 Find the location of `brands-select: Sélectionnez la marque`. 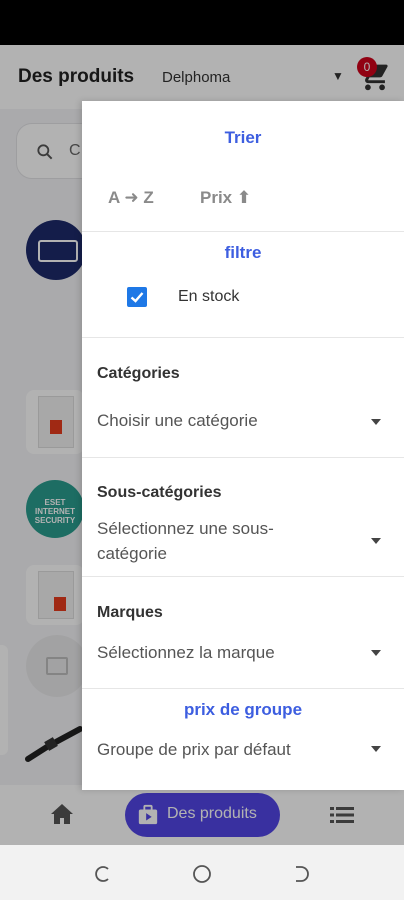

brands-select: Sélectionnez la marque is located at coordinates (217, 652).